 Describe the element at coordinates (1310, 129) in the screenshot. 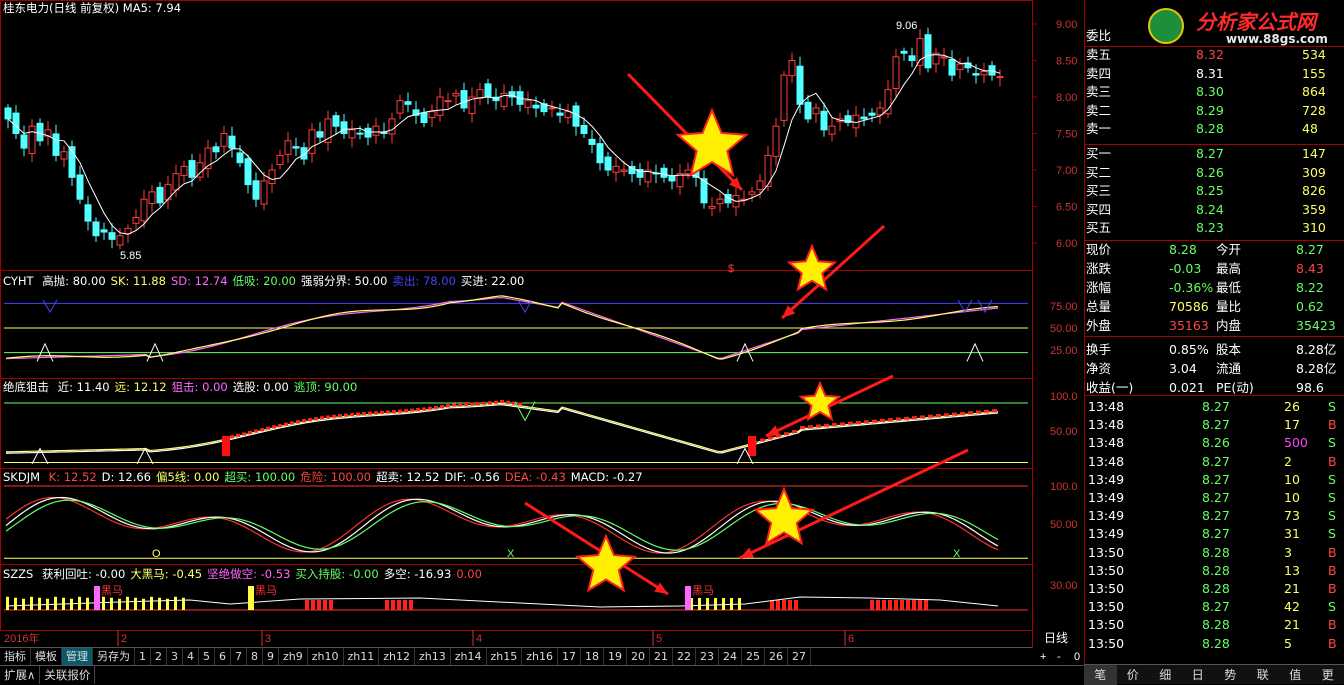

I see `ask-volume: 48` at that location.